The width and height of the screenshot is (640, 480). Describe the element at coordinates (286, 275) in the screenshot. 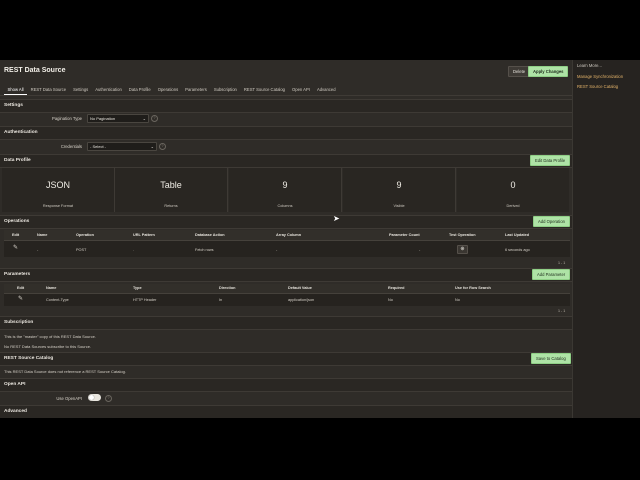

I see `parameters-header: Parameters` at that location.